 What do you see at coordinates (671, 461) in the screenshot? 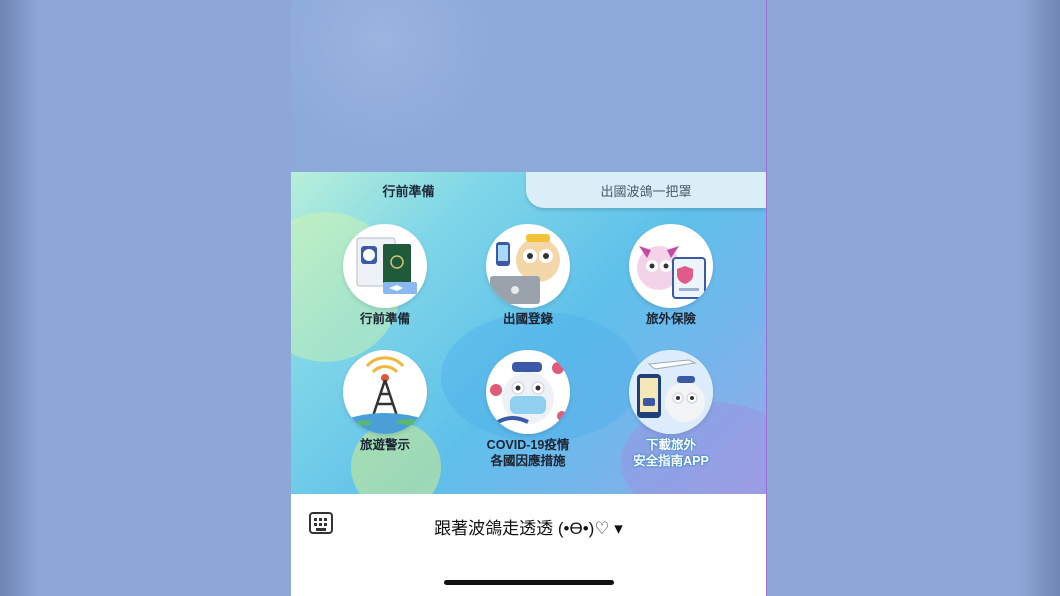
I see `label-line-2: 安全指南APP` at bounding box center [671, 461].